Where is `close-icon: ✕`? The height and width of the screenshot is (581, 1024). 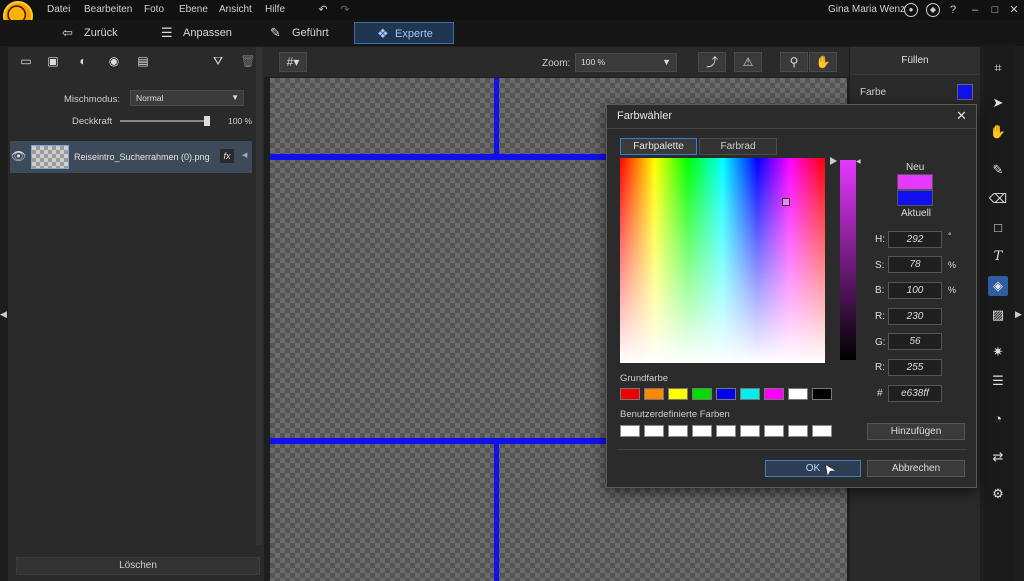
close-icon: ✕ is located at coordinates (961, 116).